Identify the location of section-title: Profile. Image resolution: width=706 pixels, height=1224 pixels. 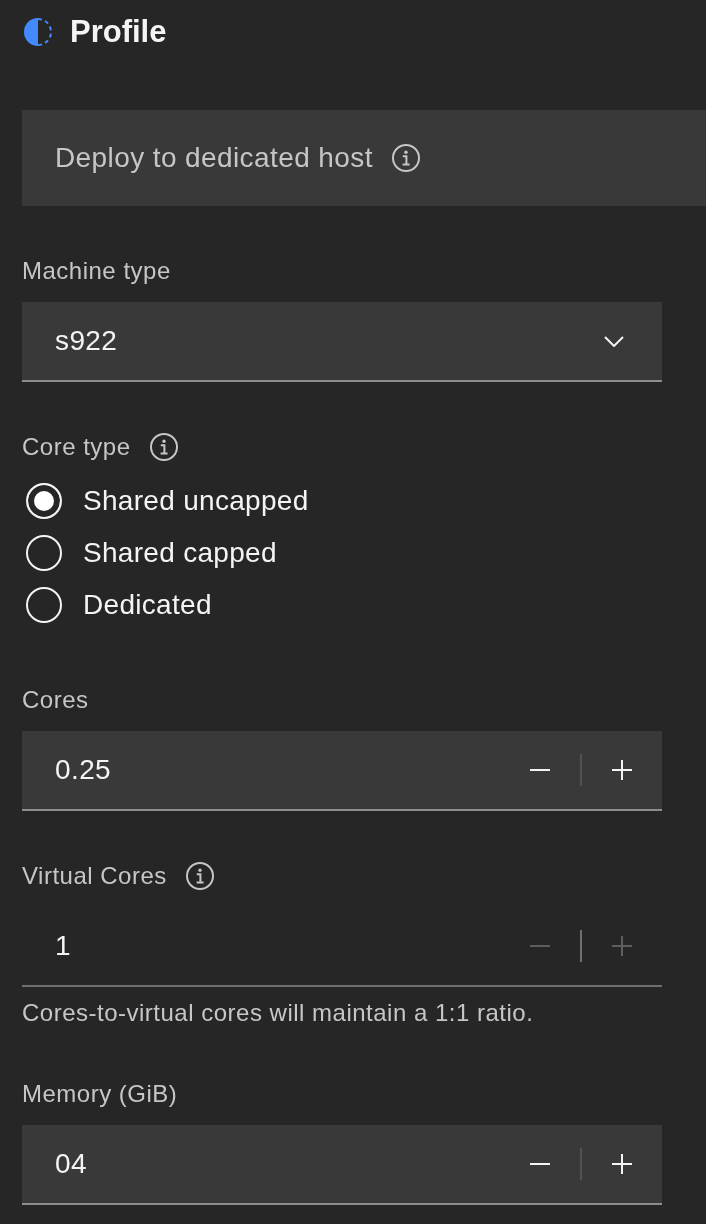
(118, 32).